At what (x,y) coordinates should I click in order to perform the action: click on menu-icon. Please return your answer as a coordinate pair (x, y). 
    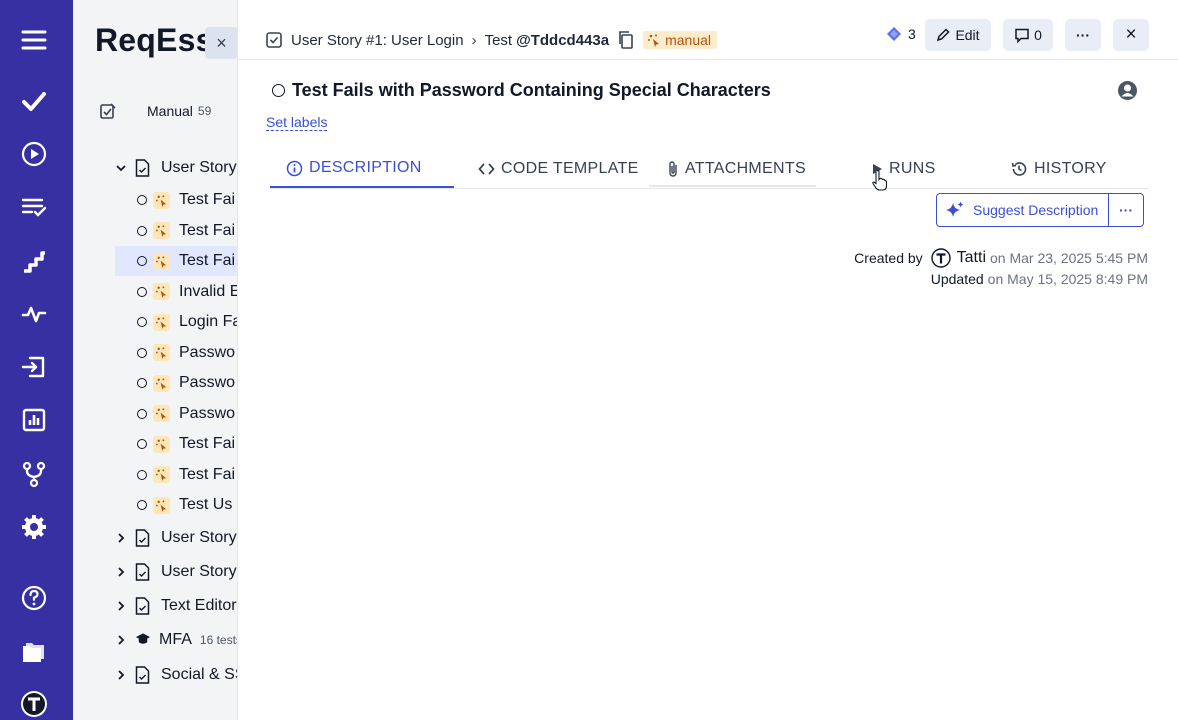
    Looking at the image, I should click on (34, 40).